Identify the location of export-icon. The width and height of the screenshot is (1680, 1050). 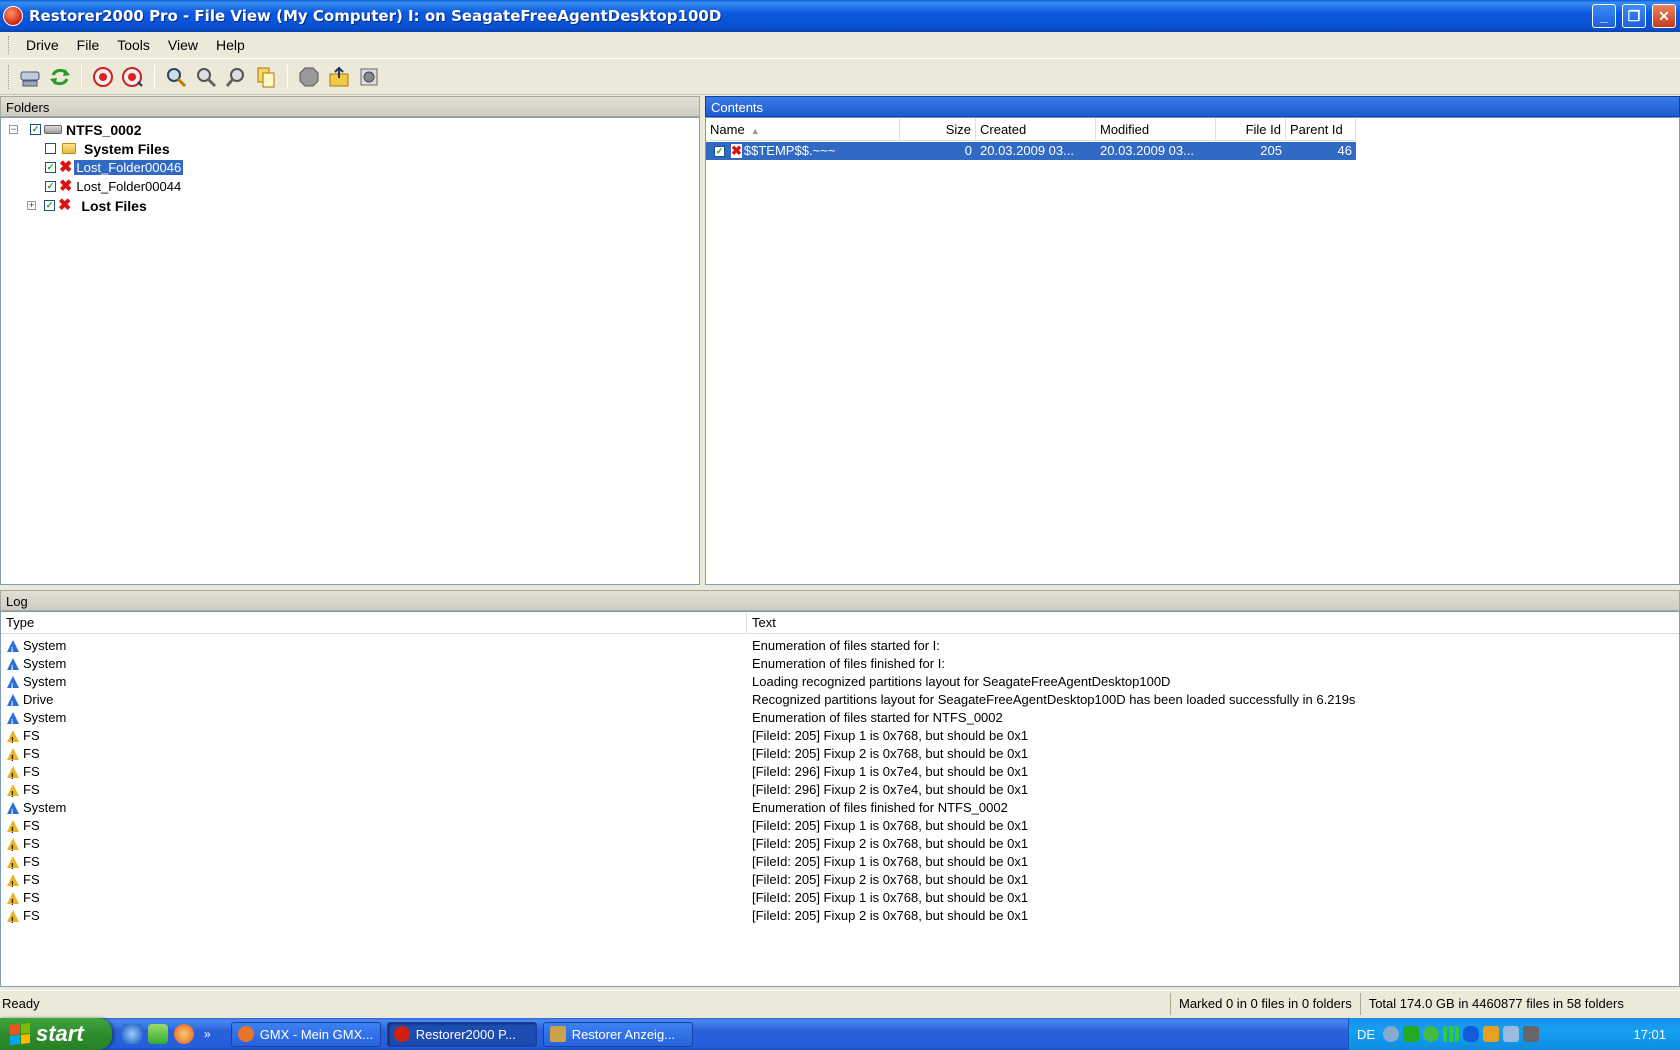
(339, 77).